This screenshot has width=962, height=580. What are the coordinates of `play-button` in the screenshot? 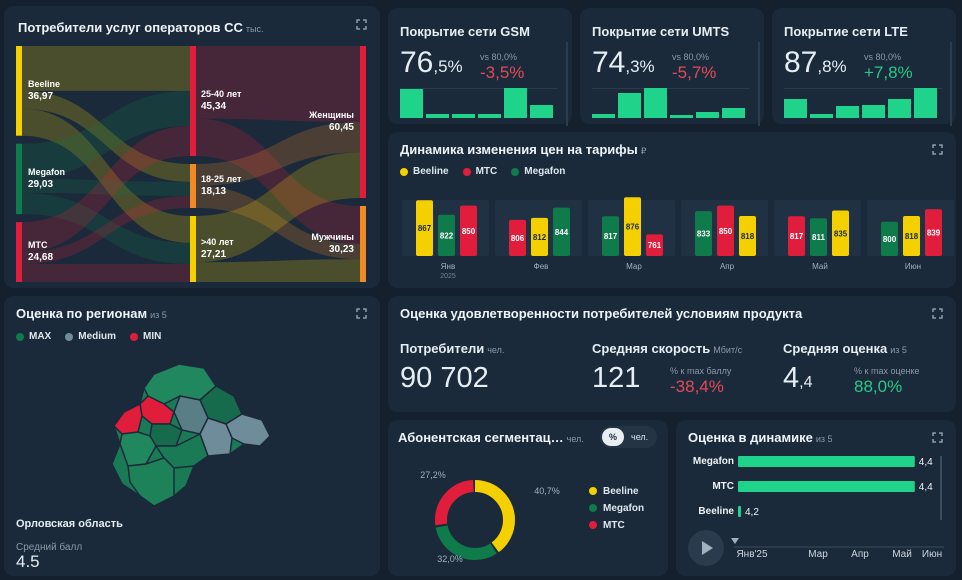 It's located at (706, 548).